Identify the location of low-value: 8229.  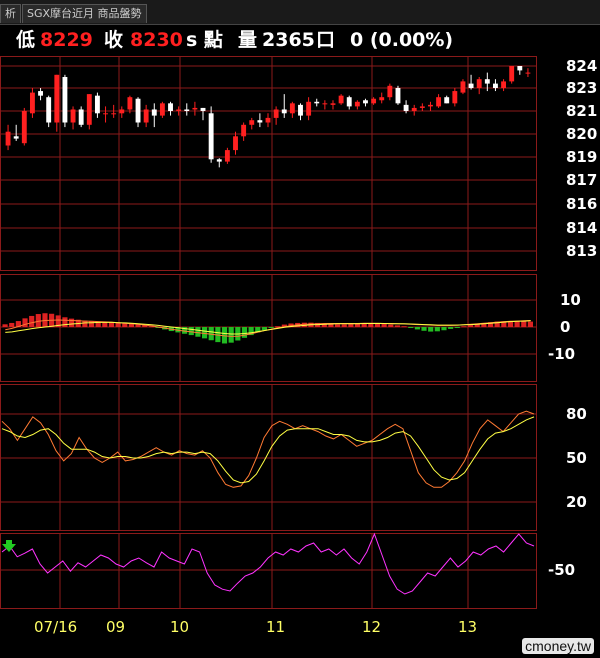
(66, 40).